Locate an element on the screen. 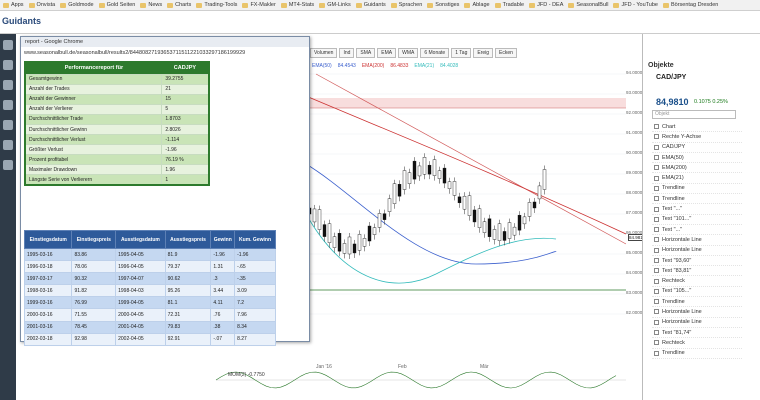 This screenshot has height=400, width=760. object-label: Trendline is located at coordinates (673, 198).